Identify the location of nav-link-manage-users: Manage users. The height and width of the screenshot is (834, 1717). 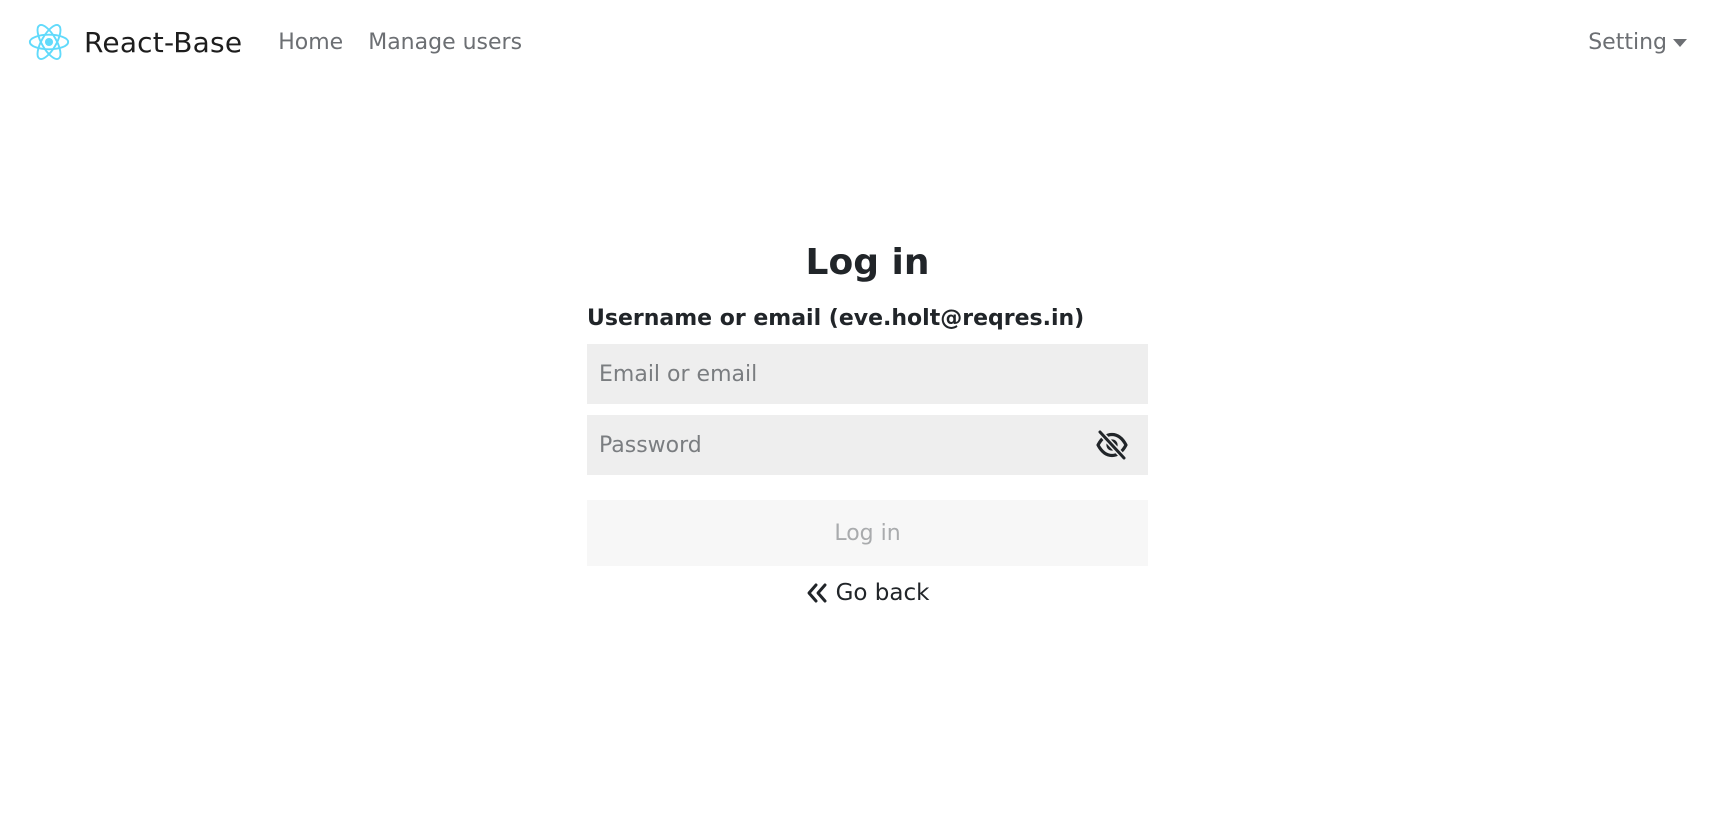
(445, 42).